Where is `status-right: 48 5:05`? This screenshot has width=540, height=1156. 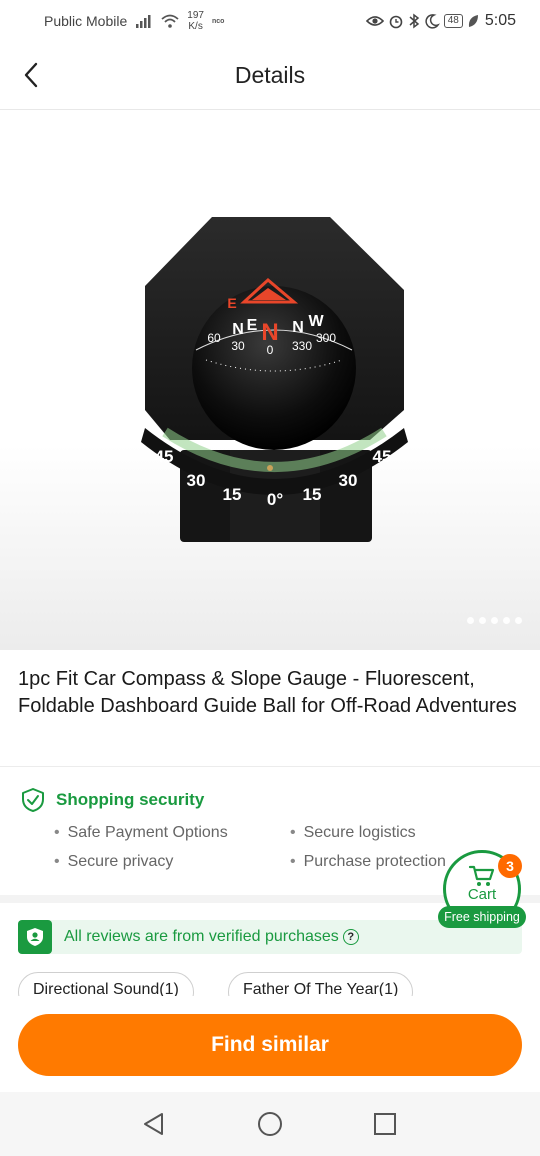
status-right: 48 5:05 is located at coordinates (440, 21).